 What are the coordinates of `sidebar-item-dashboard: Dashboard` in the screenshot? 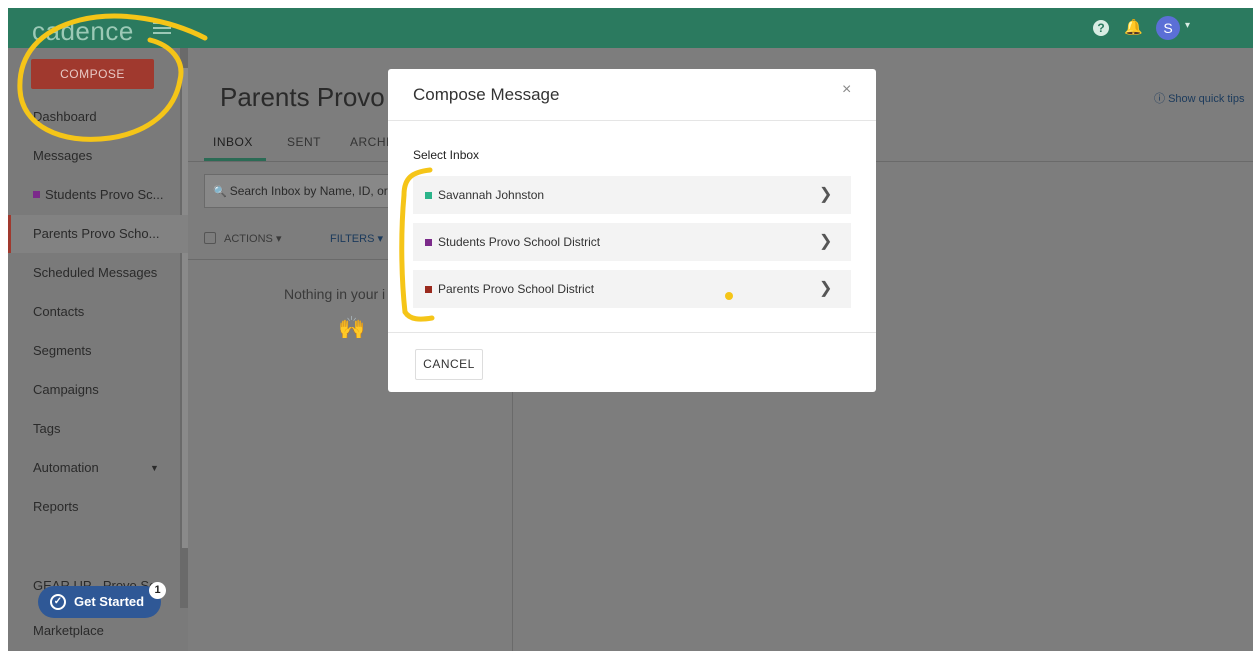 It's located at (98, 117).